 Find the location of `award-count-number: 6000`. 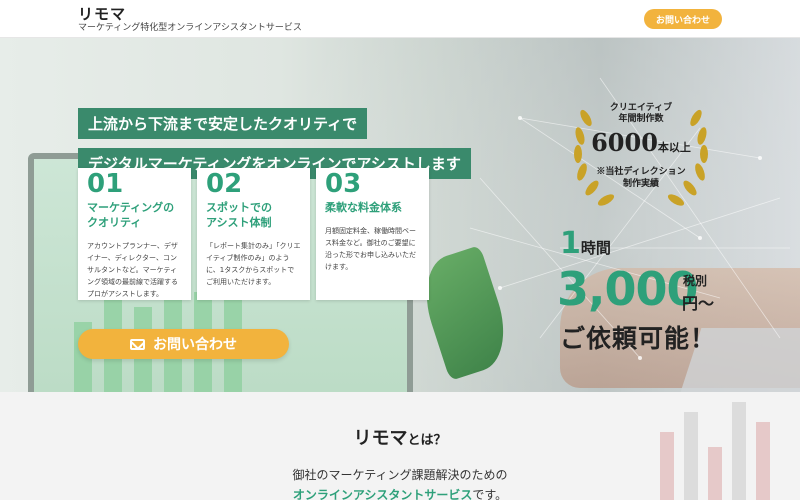

award-count-number: 6000 is located at coordinates (624, 142).